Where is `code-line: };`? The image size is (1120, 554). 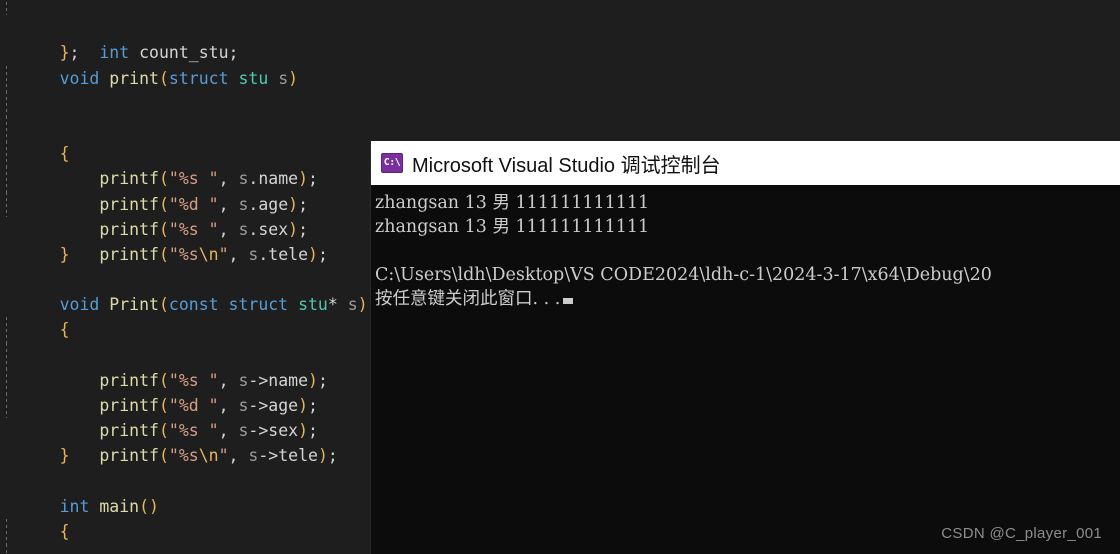 code-line: }; is located at coordinates (560, 38).